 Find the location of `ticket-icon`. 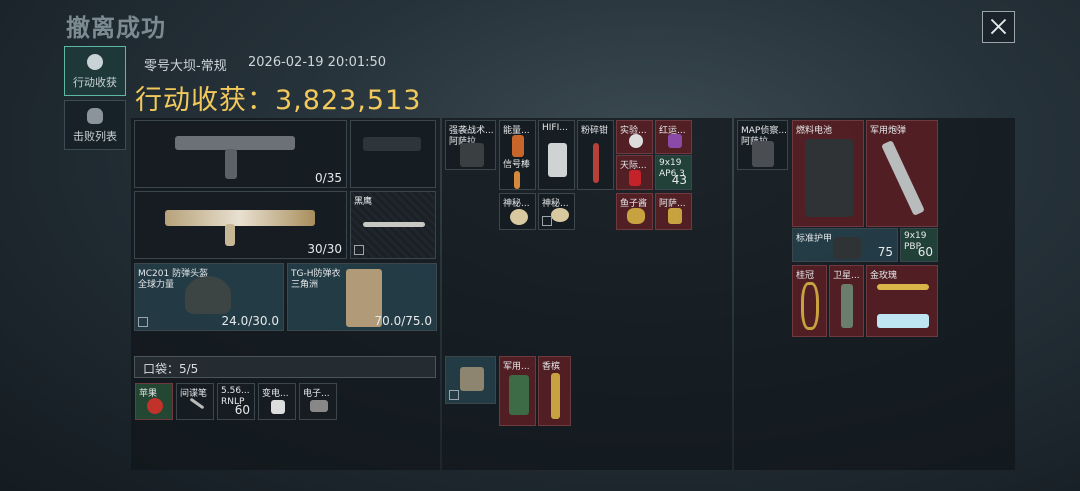

ticket-icon is located at coordinates (903, 321).